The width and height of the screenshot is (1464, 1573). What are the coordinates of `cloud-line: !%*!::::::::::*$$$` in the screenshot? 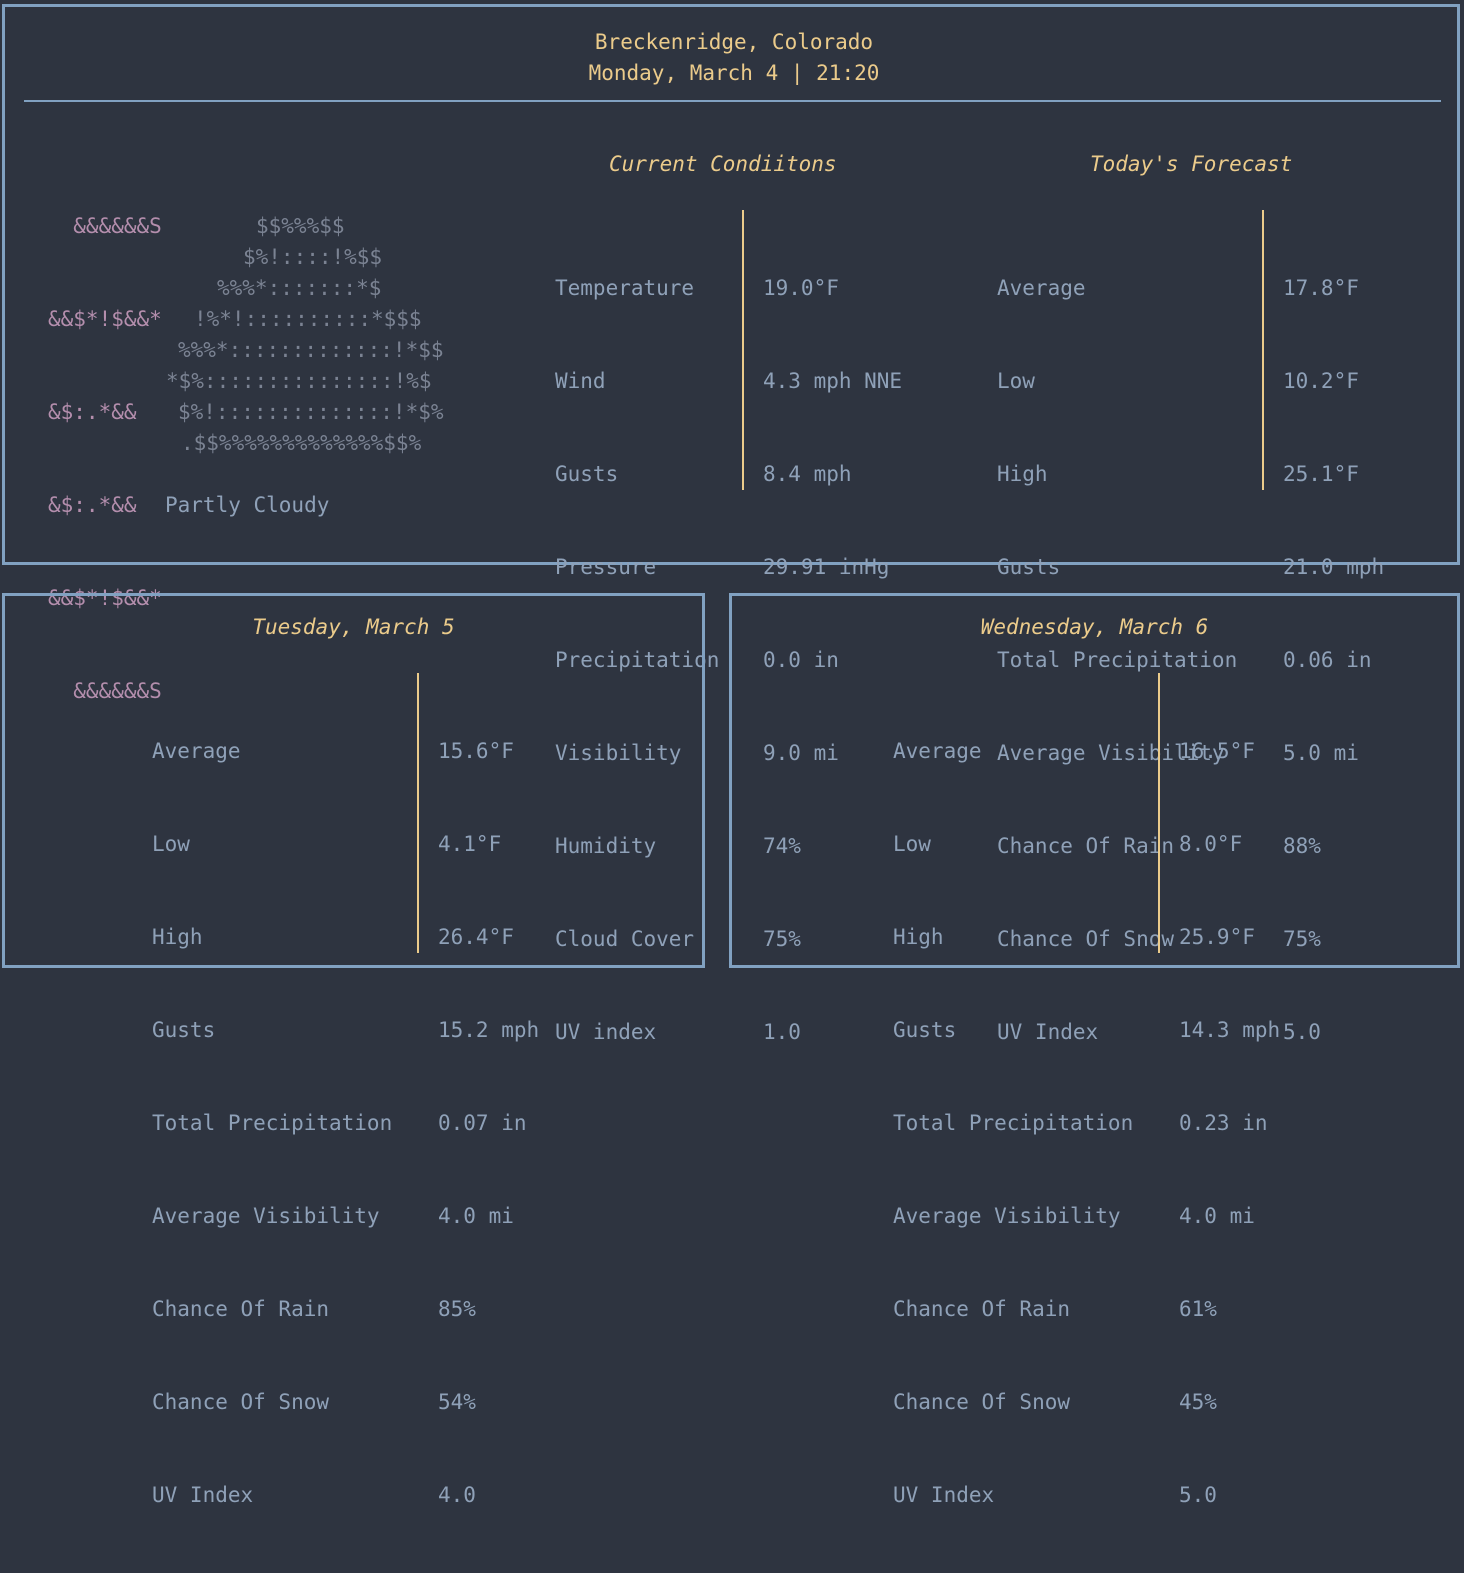 It's located at (308, 319).